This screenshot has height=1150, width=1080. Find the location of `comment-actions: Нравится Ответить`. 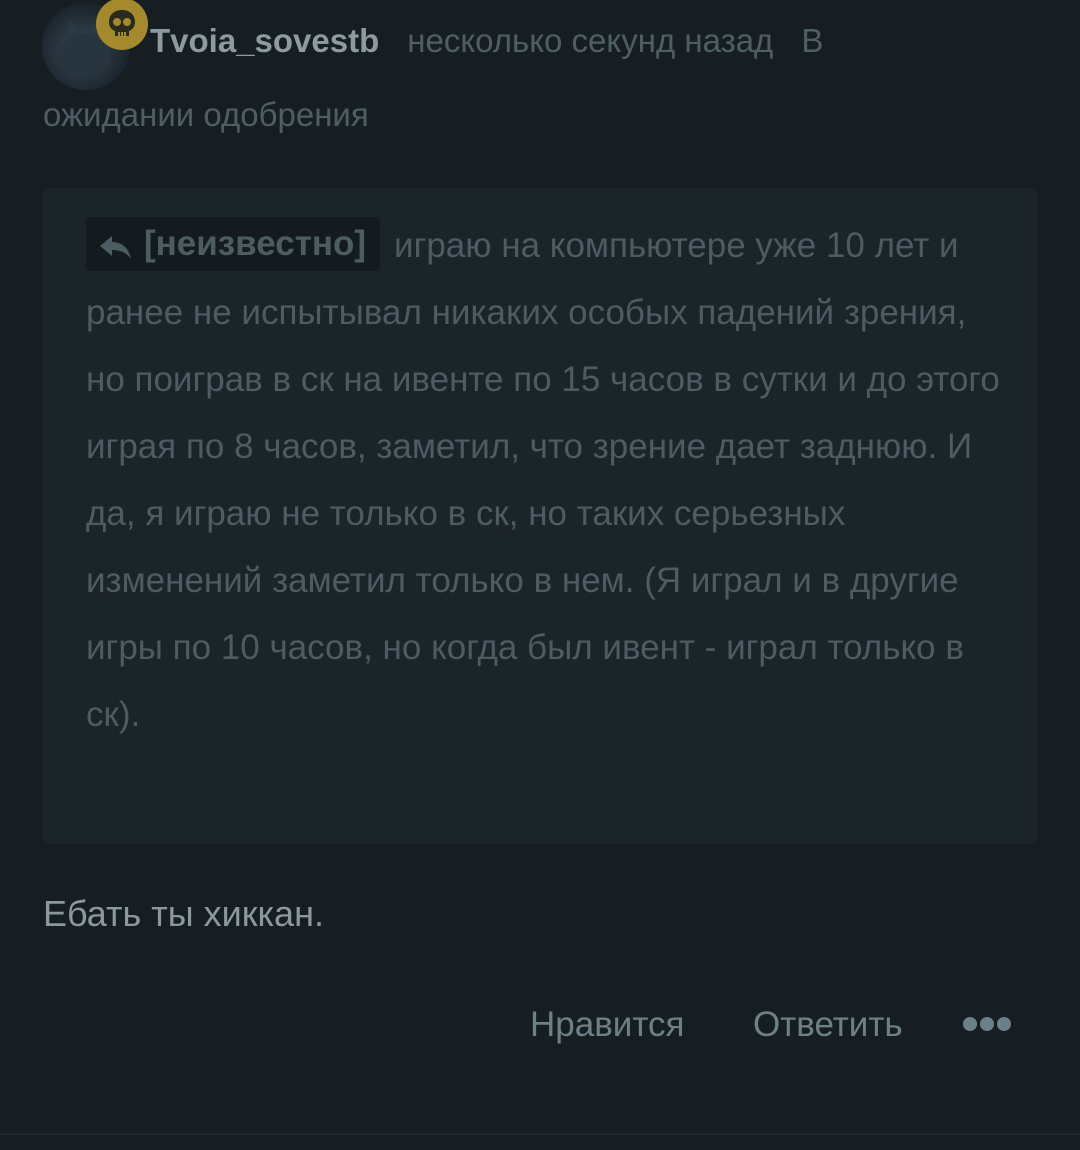

comment-actions: Нравится Ответить is located at coordinates (540, 1030).